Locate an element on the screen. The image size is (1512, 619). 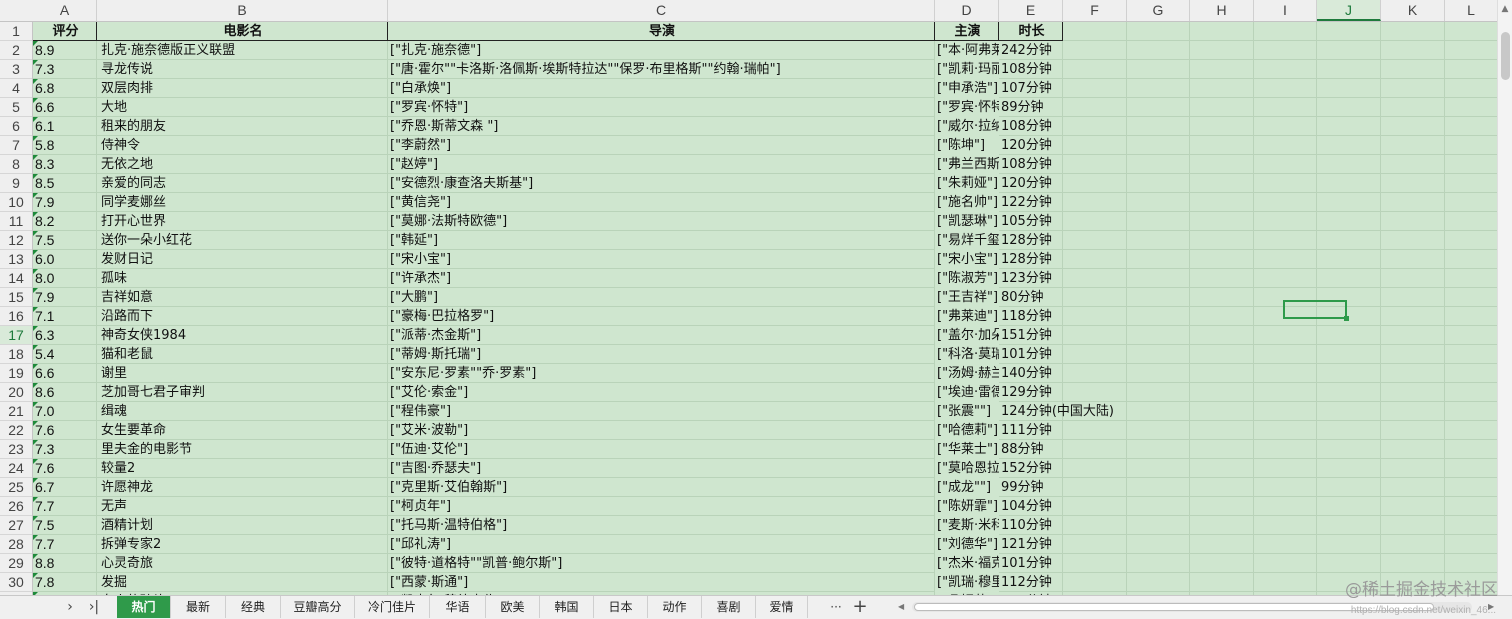
cell-cast: ["凯瑟琳"] is located at coordinates (967, 221).